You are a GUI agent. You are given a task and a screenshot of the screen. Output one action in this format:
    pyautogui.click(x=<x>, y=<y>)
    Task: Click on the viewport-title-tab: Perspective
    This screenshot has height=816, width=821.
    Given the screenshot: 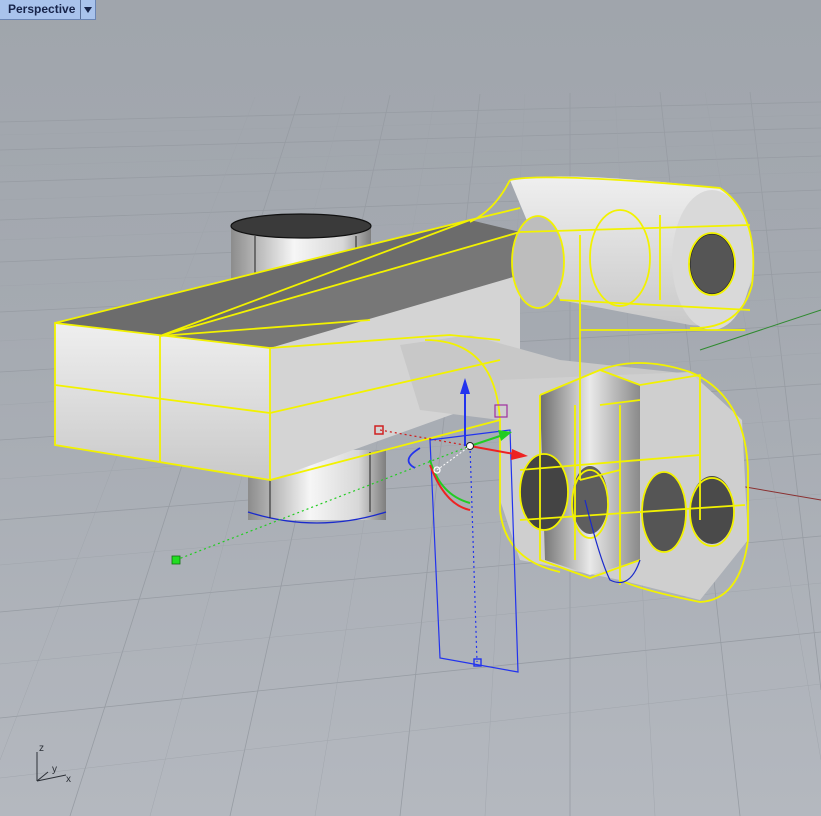 What is the action you would take?
    pyautogui.click(x=48, y=10)
    